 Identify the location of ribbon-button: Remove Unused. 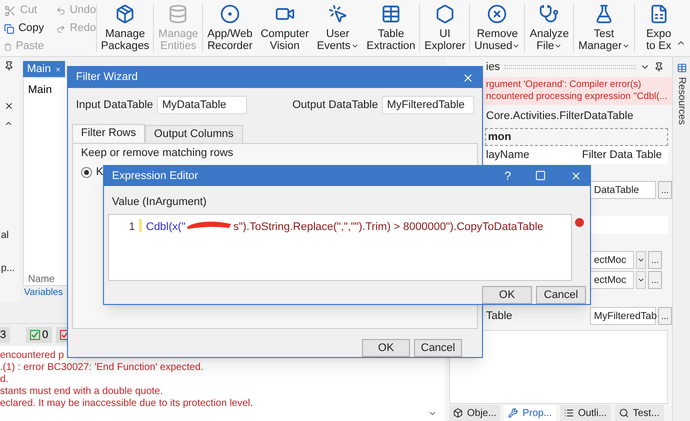
(497, 28).